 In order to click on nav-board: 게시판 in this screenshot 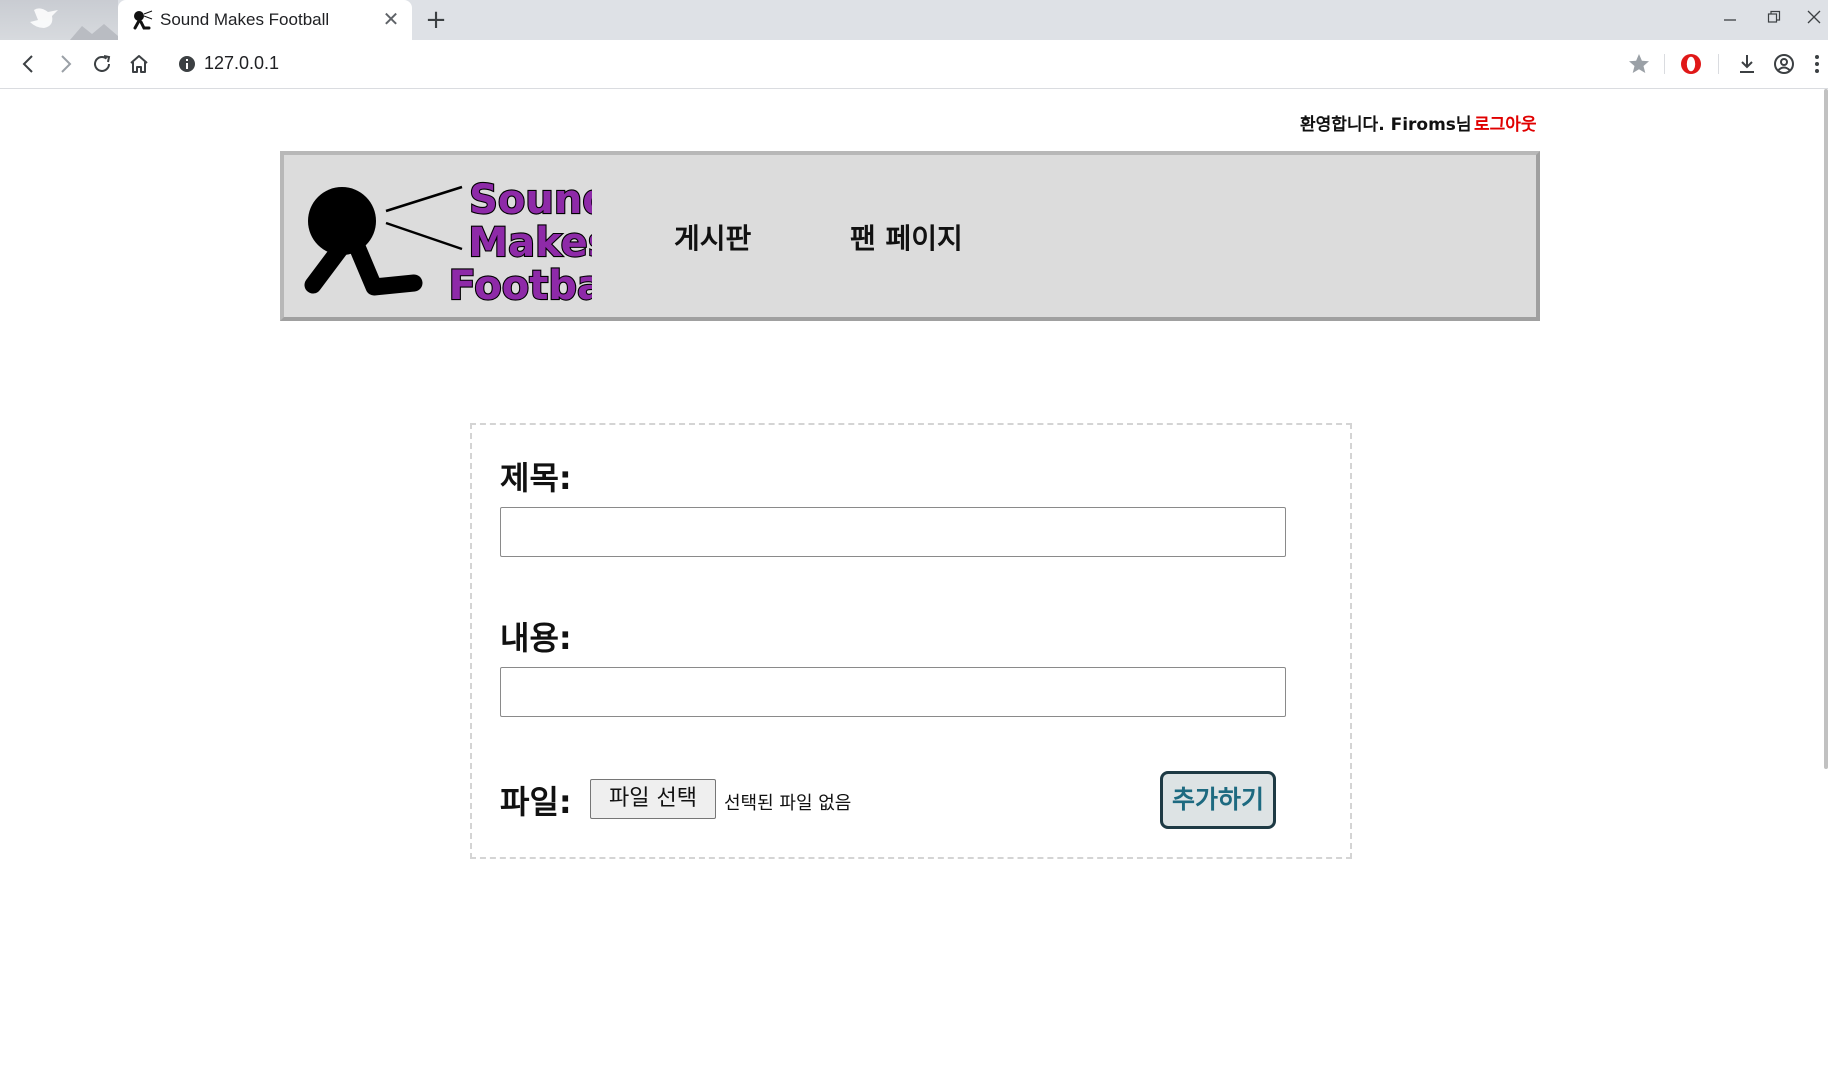, I will do `click(712, 237)`.